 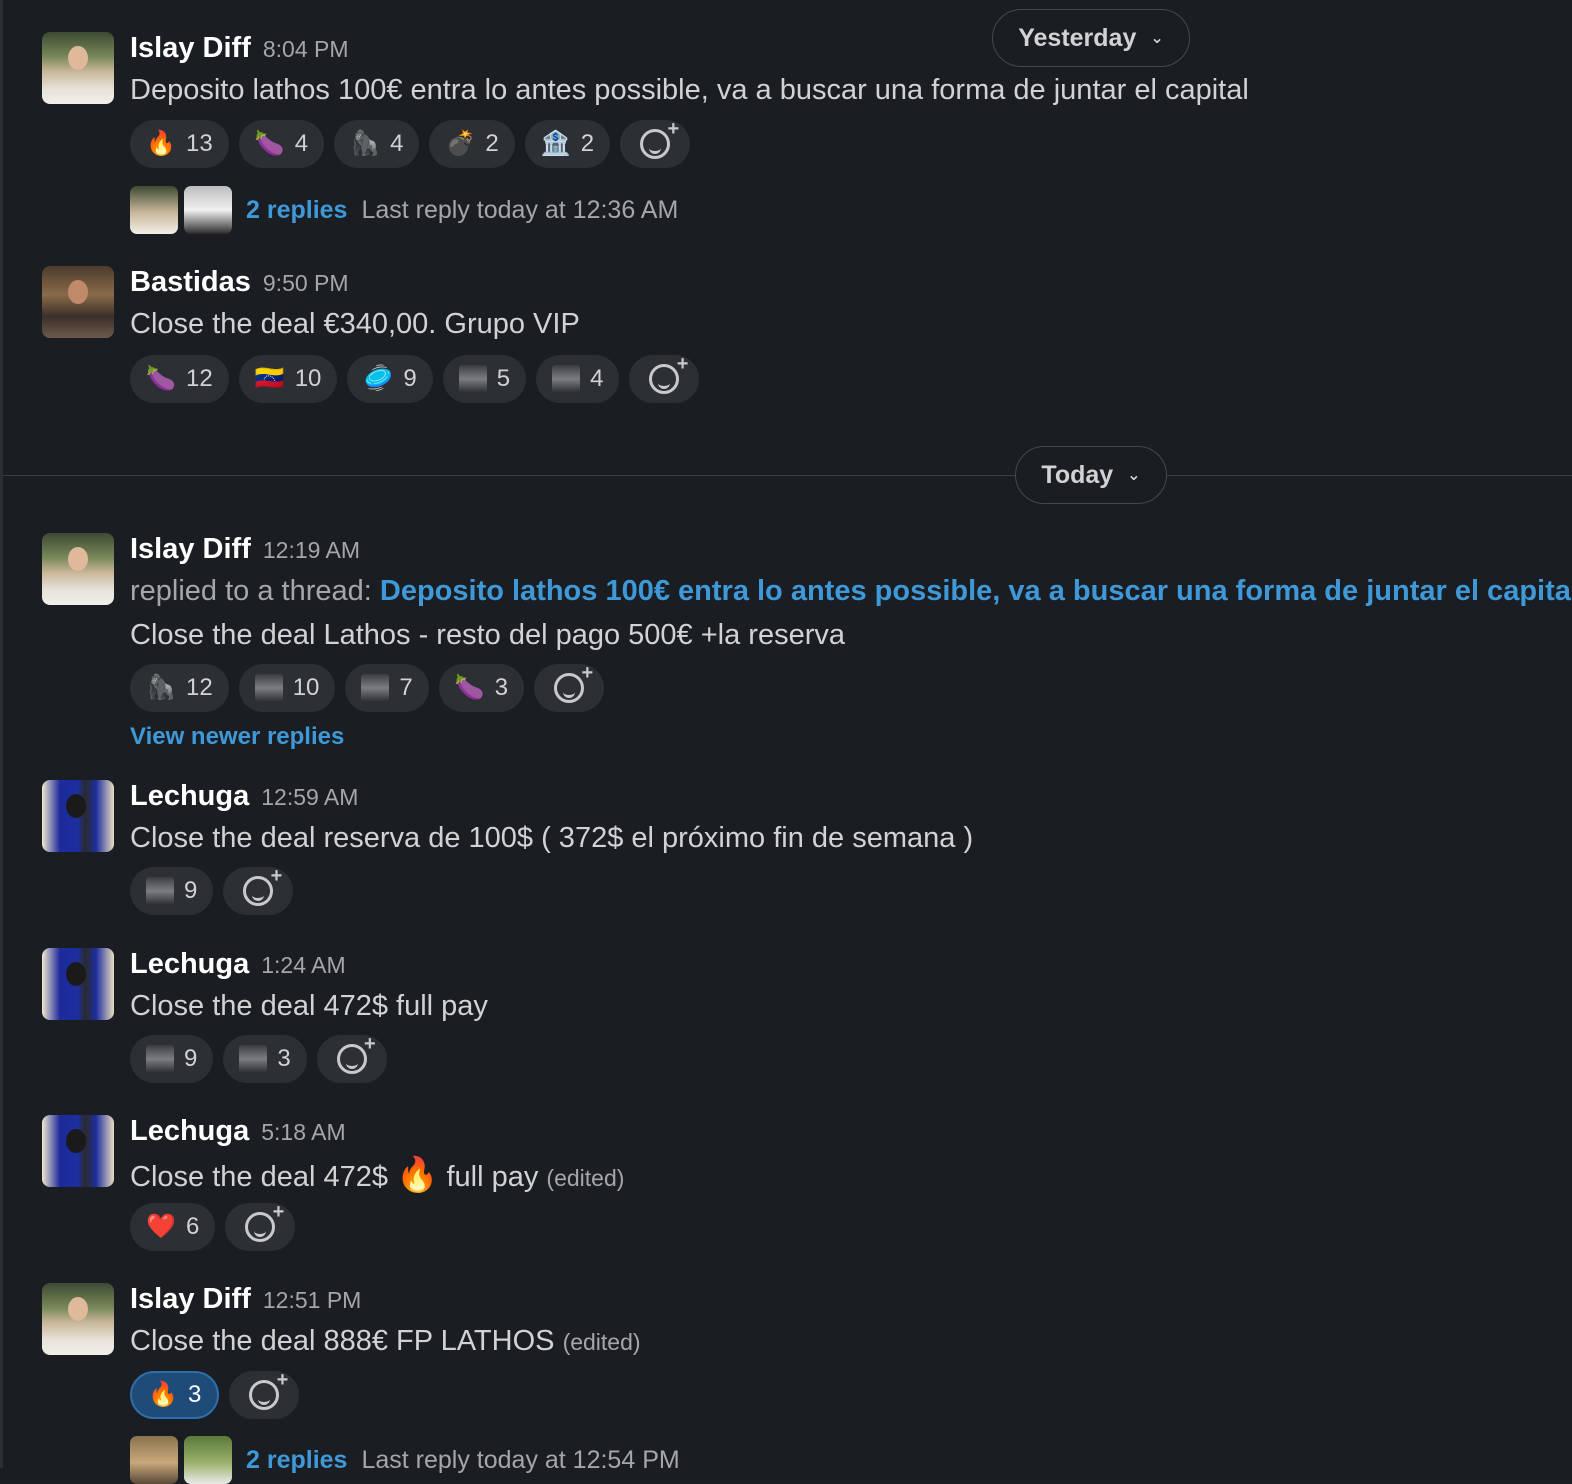 I want to click on reaction-count: 9, so click(x=410, y=378).